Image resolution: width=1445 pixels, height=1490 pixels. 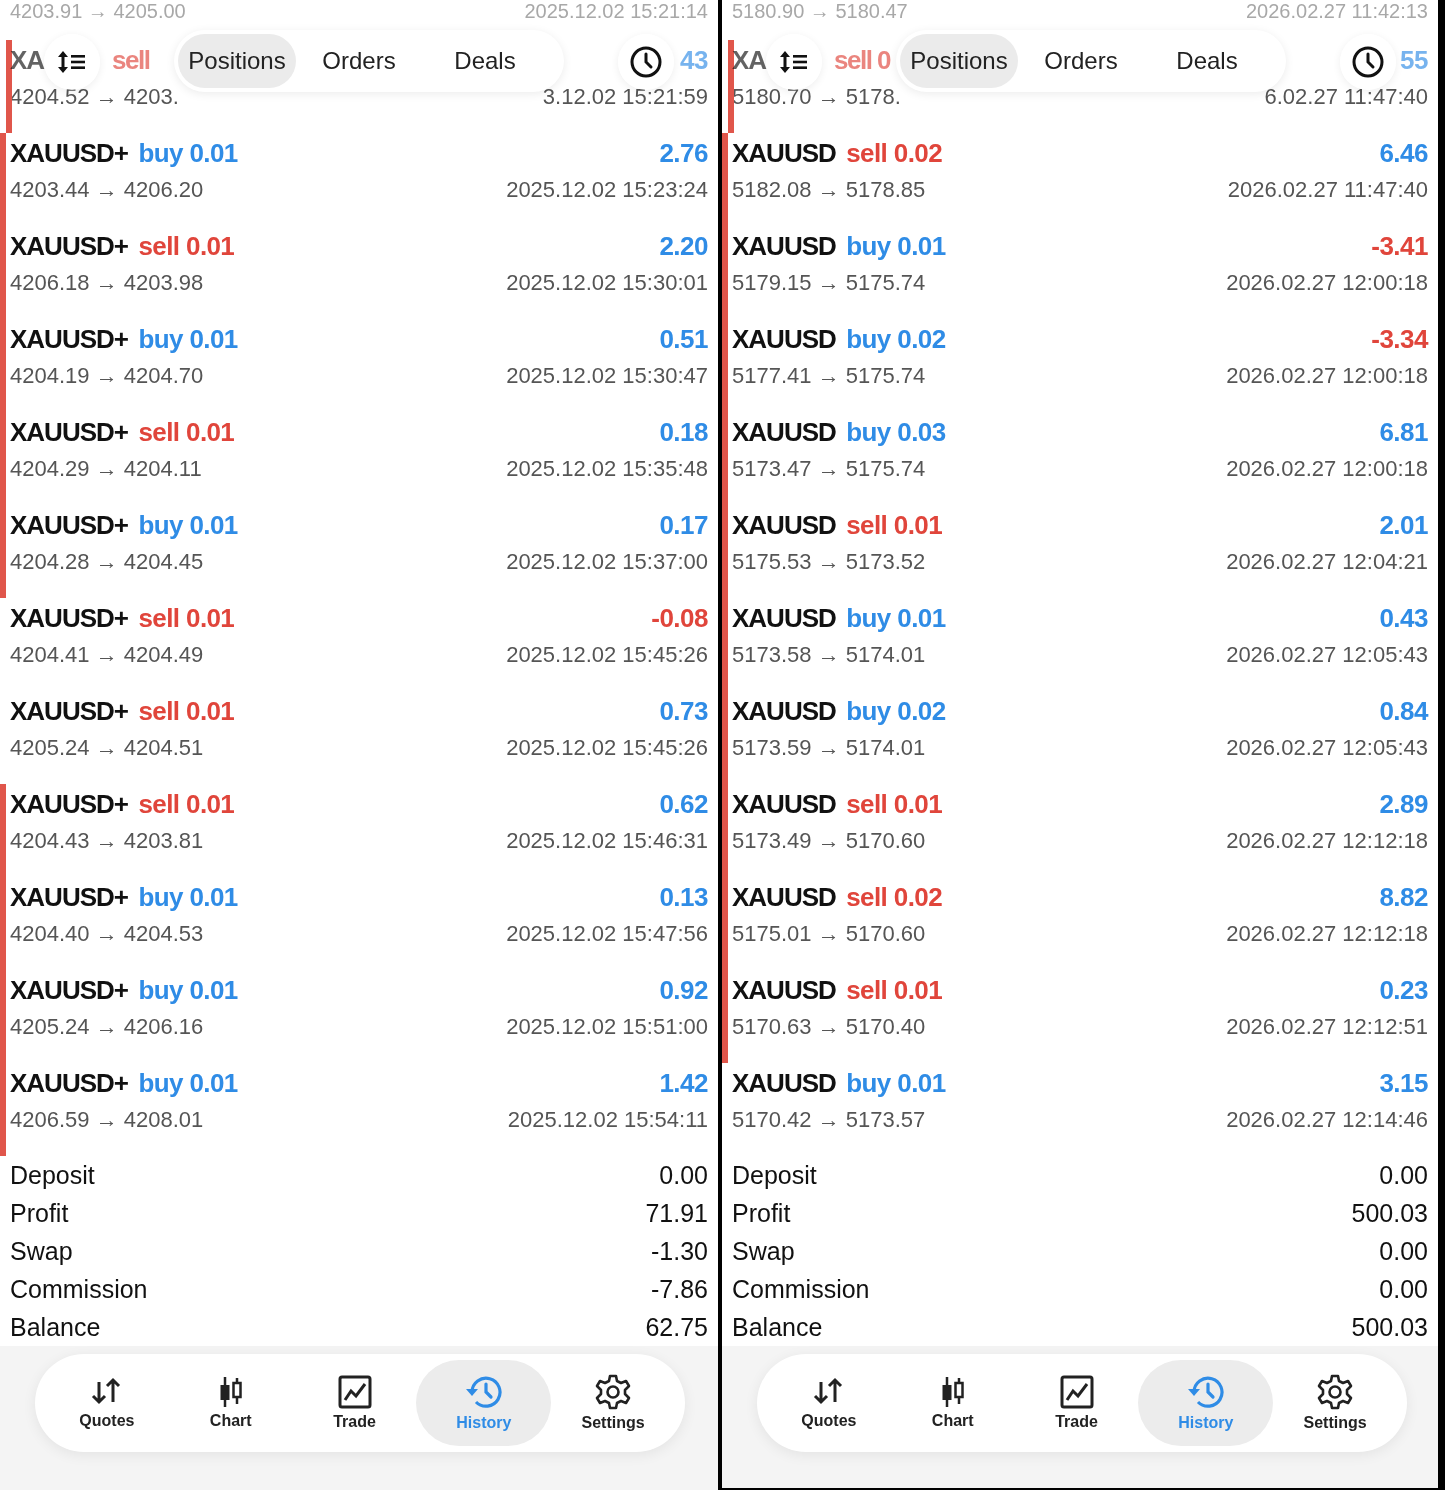 What do you see at coordinates (107, 1120) in the screenshot?
I see `price-range: 4206.59 → 4208.01` at bounding box center [107, 1120].